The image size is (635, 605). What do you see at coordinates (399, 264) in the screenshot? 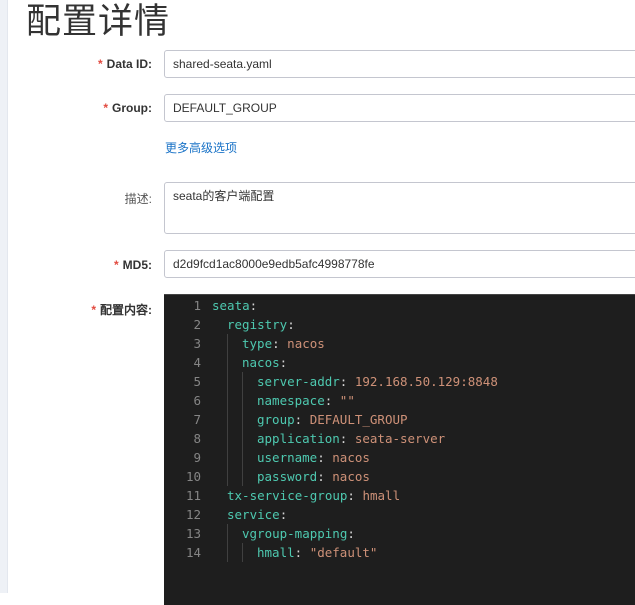
I see `md5-field` at bounding box center [399, 264].